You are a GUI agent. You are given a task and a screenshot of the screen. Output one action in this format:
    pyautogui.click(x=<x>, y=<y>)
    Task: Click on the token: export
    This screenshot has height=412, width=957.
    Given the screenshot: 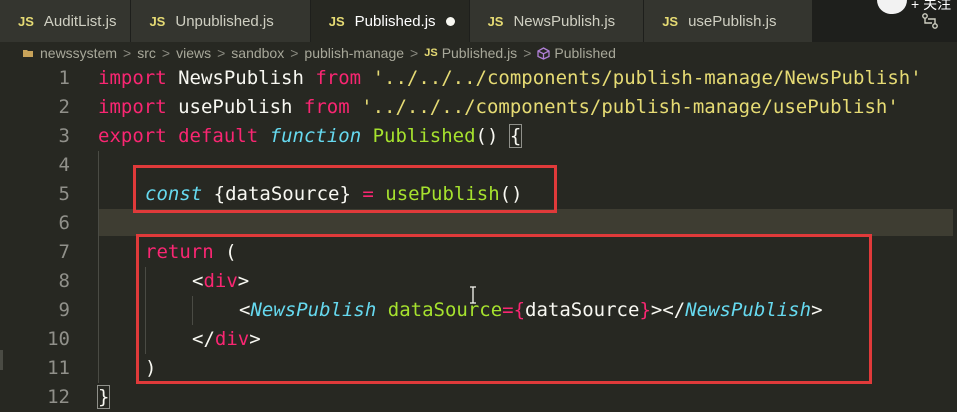 What is the action you would take?
    pyautogui.click(x=132, y=136)
    